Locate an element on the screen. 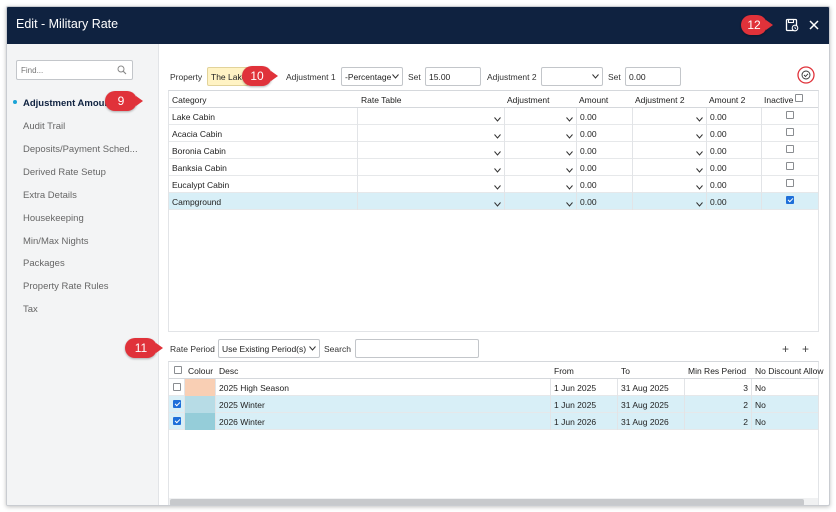 The width and height of the screenshot is (836, 512). add-period-button-2: + is located at coordinates (805, 349).